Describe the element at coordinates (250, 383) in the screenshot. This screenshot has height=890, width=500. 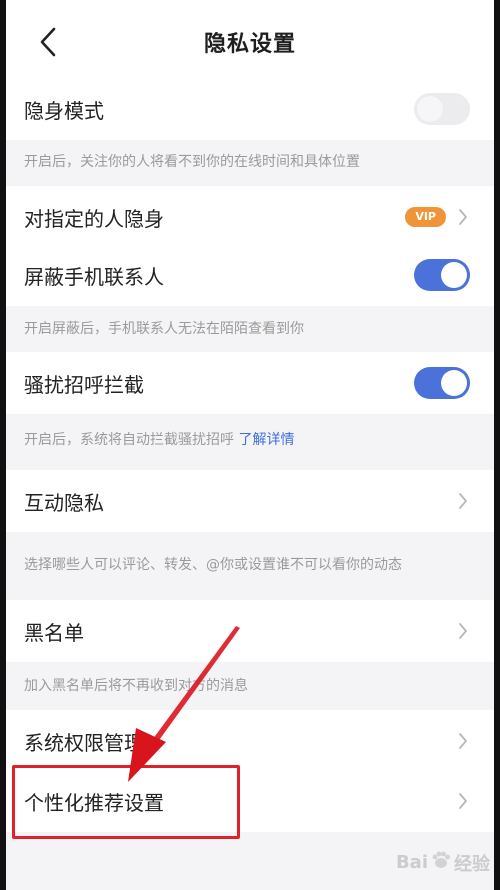
I see `row-harassment-block: 骚扰招呼拦截` at that location.